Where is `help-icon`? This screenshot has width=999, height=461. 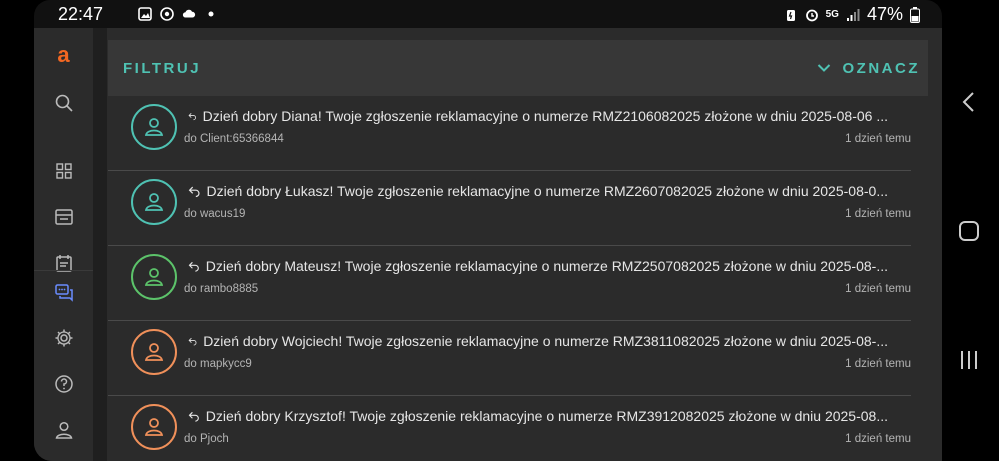 help-icon is located at coordinates (63, 384).